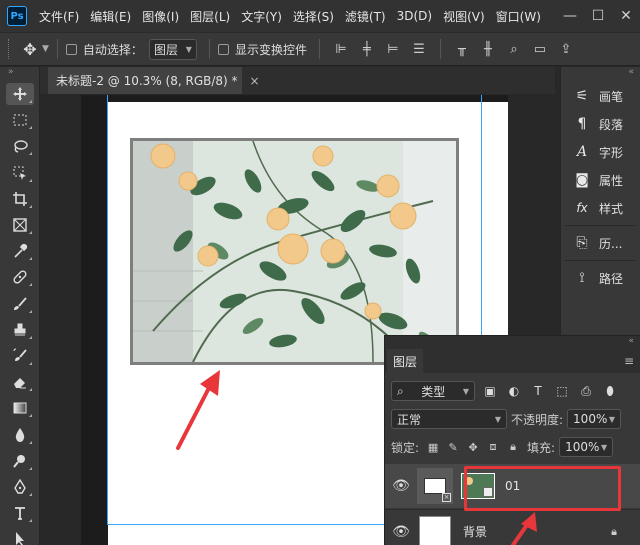 The height and width of the screenshot is (545, 640). Describe the element at coordinates (600, 74) in the screenshot. I see `collapse-dock-icon: «` at that location.